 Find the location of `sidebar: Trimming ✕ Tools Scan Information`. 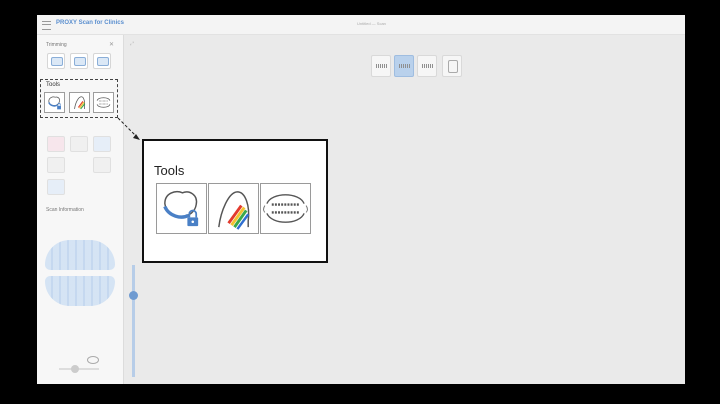

sidebar: Trimming ✕ Tools Scan Information is located at coordinates (80, 209).